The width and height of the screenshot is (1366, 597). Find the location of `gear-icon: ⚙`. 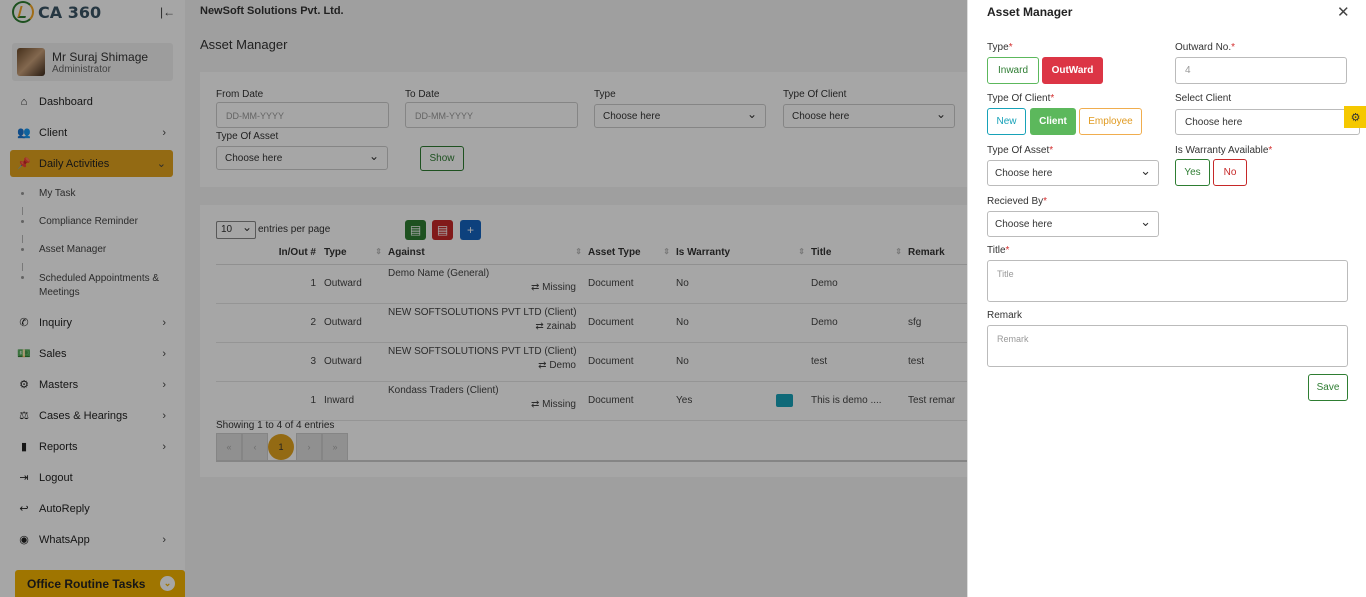

gear-icon: ⚙ is located at coordinates (1355, 117).